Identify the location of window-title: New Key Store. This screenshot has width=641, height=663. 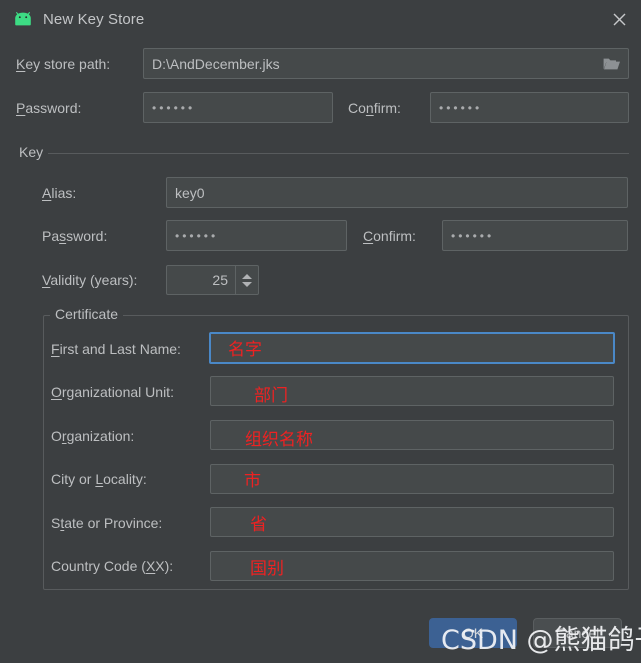
(94, 19).